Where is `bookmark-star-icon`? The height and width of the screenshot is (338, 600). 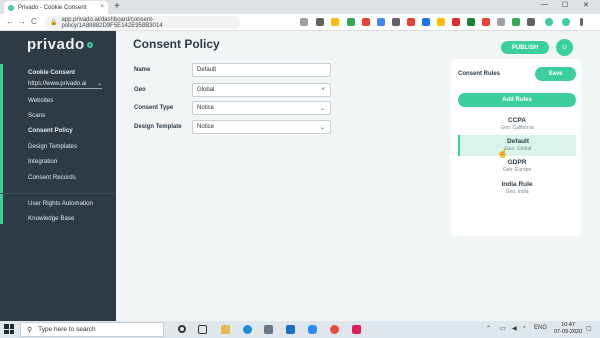 bookmark-star-icon is located at coordinates (335, 22).